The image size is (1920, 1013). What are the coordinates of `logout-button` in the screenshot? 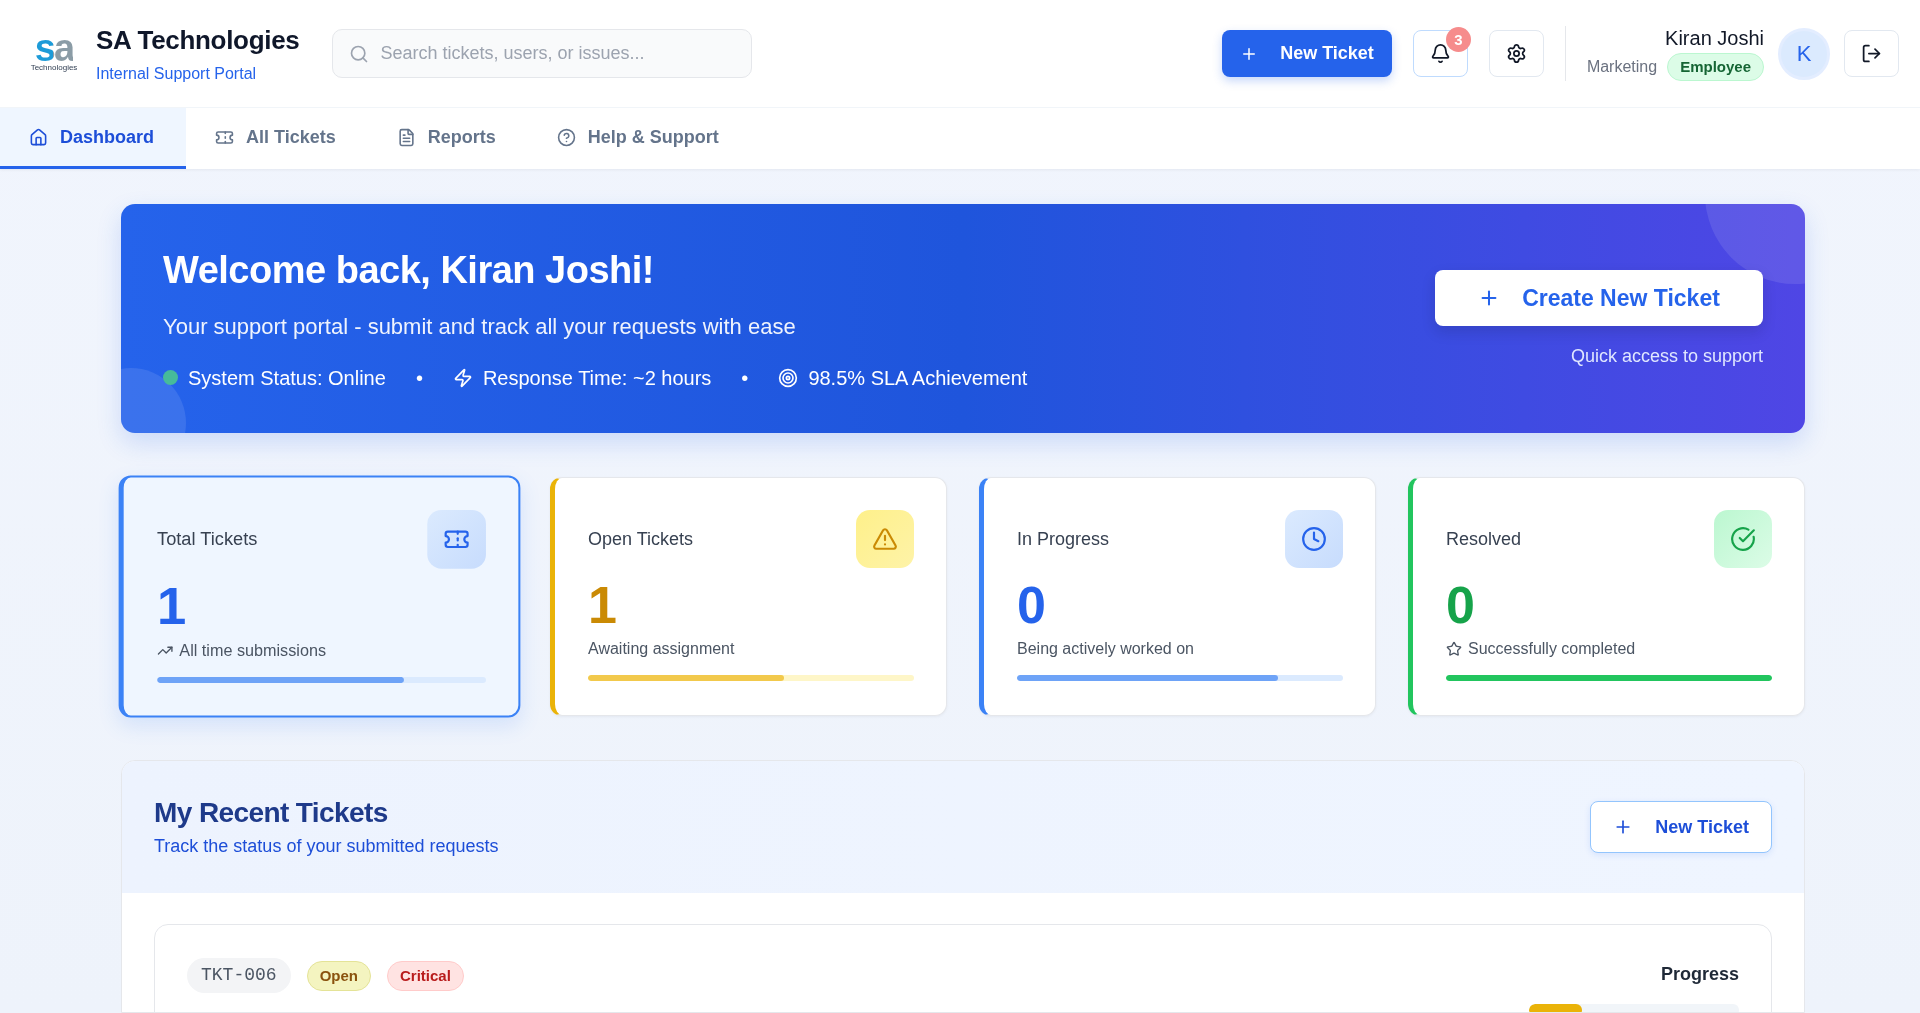 It's located at (1871, 53).